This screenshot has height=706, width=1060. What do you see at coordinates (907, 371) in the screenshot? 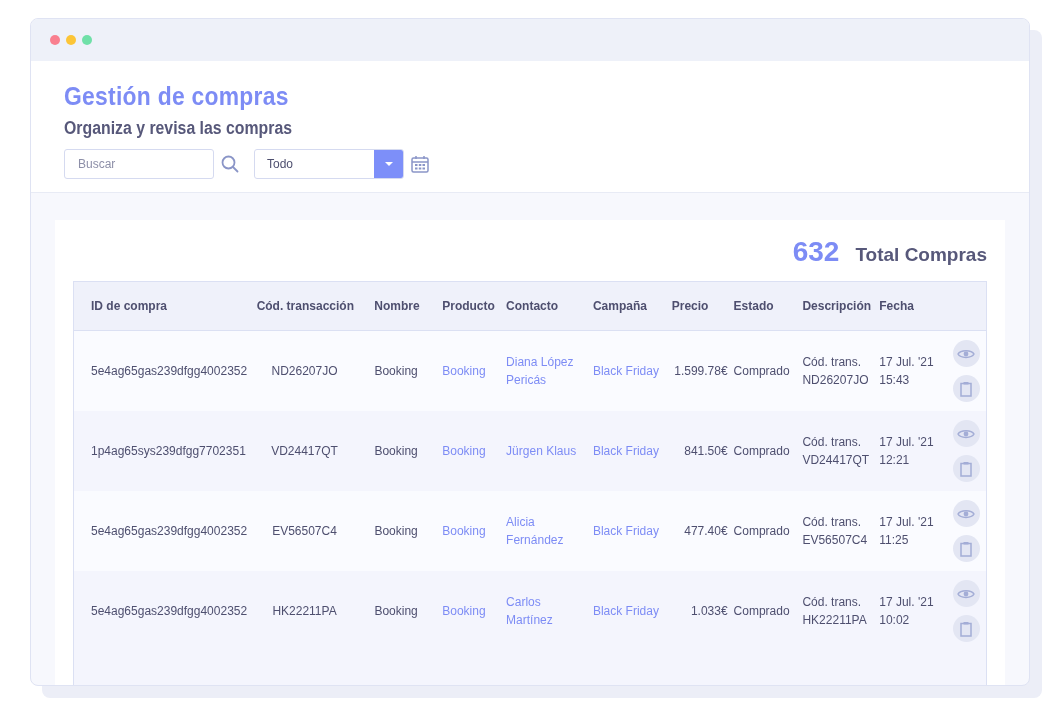
I see `table-cell-text: 17 Jul. '21 15:43` at bounding box center [907, 371].